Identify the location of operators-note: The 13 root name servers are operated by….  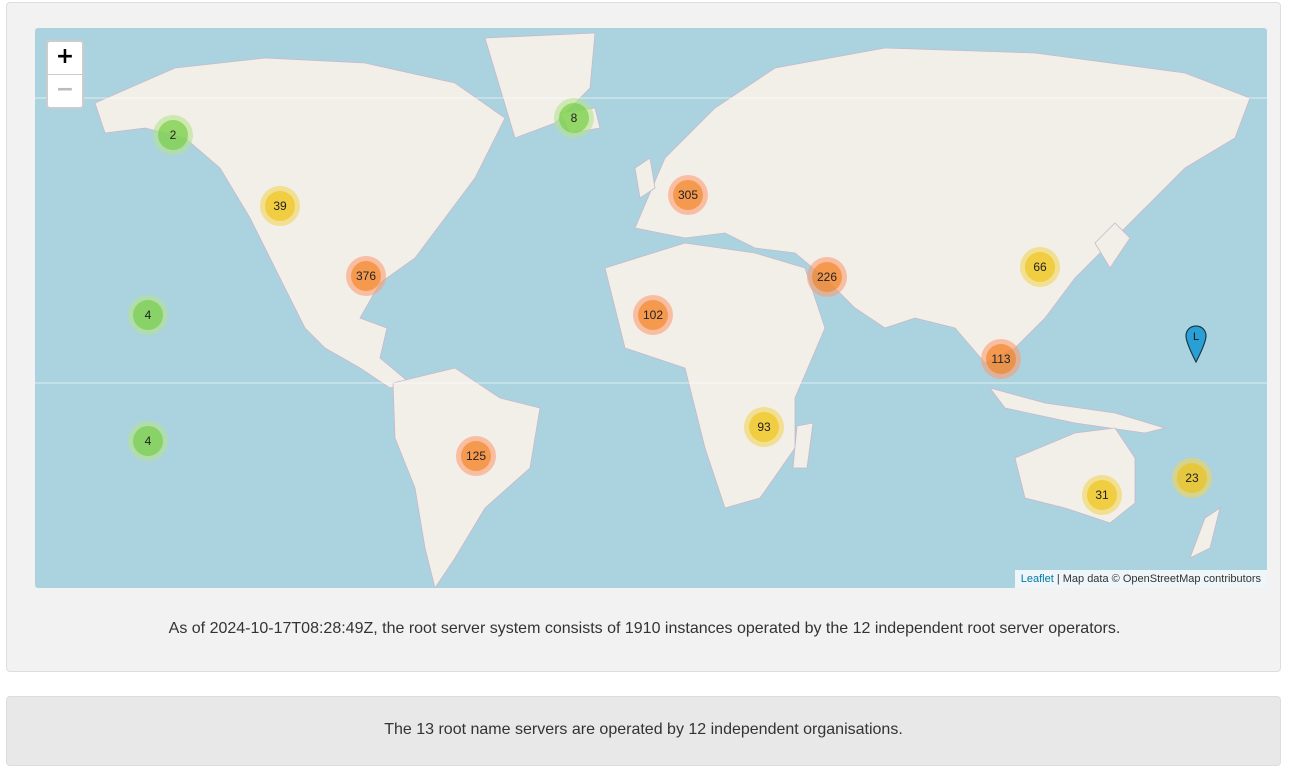
(643, 729).